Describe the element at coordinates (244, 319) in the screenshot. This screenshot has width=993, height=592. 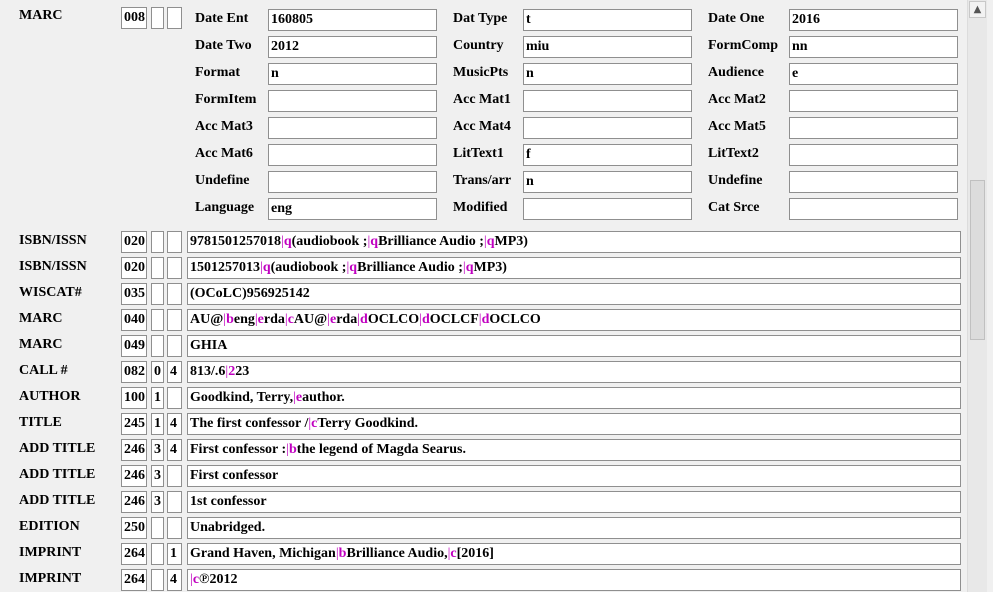
I see `subfield-text: eng` at that location.